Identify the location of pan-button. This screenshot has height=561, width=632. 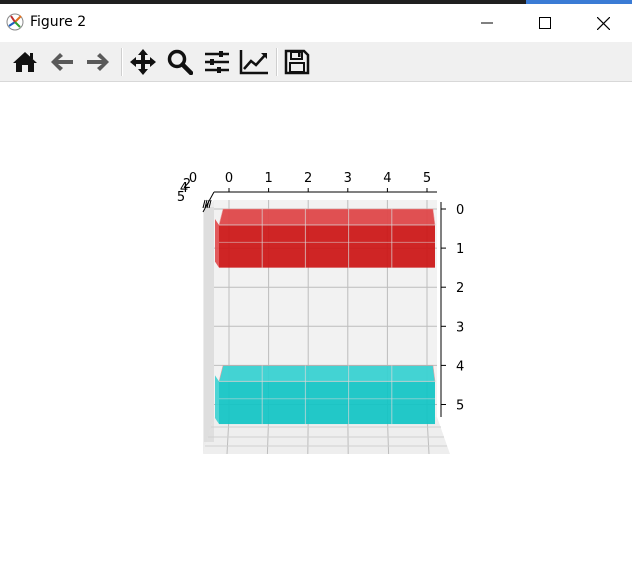
(143, 62).